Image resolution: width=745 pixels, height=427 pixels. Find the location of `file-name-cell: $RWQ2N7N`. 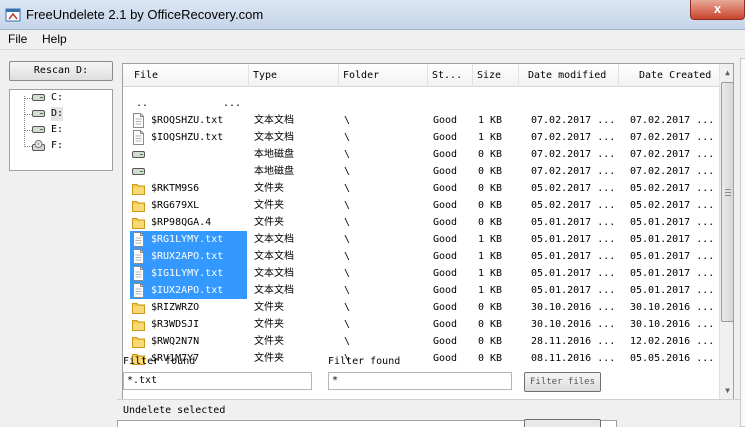

file-name-cell: $RWQ2N7N is located at coordinates (188, 341).